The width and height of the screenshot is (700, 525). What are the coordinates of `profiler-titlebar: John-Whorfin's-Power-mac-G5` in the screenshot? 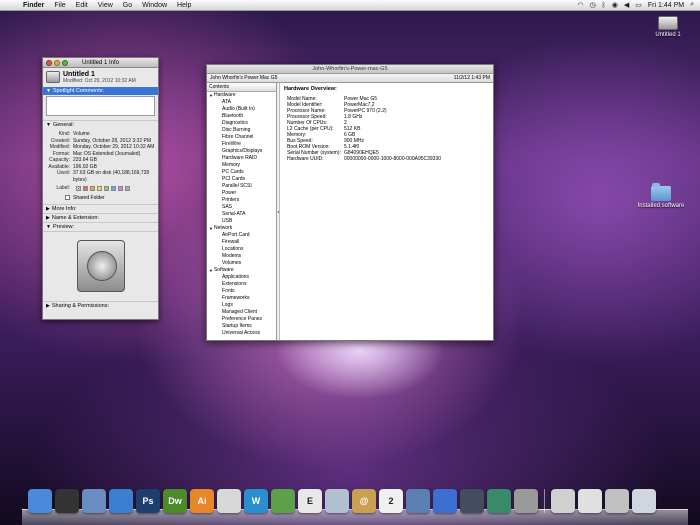 It's located at (350, 69).